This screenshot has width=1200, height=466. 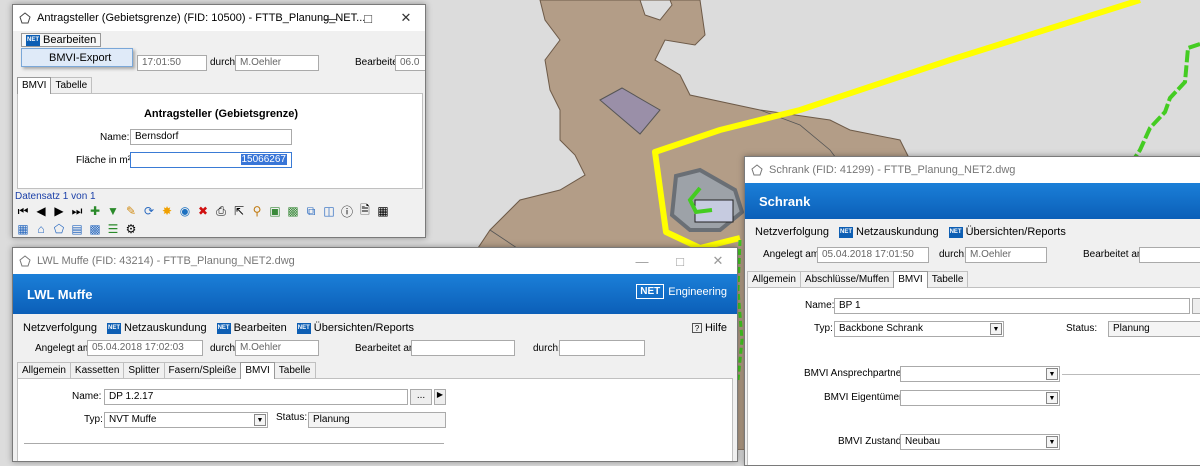 I want to click on refresh-icon: ⟳, so click(x=149, y=211).